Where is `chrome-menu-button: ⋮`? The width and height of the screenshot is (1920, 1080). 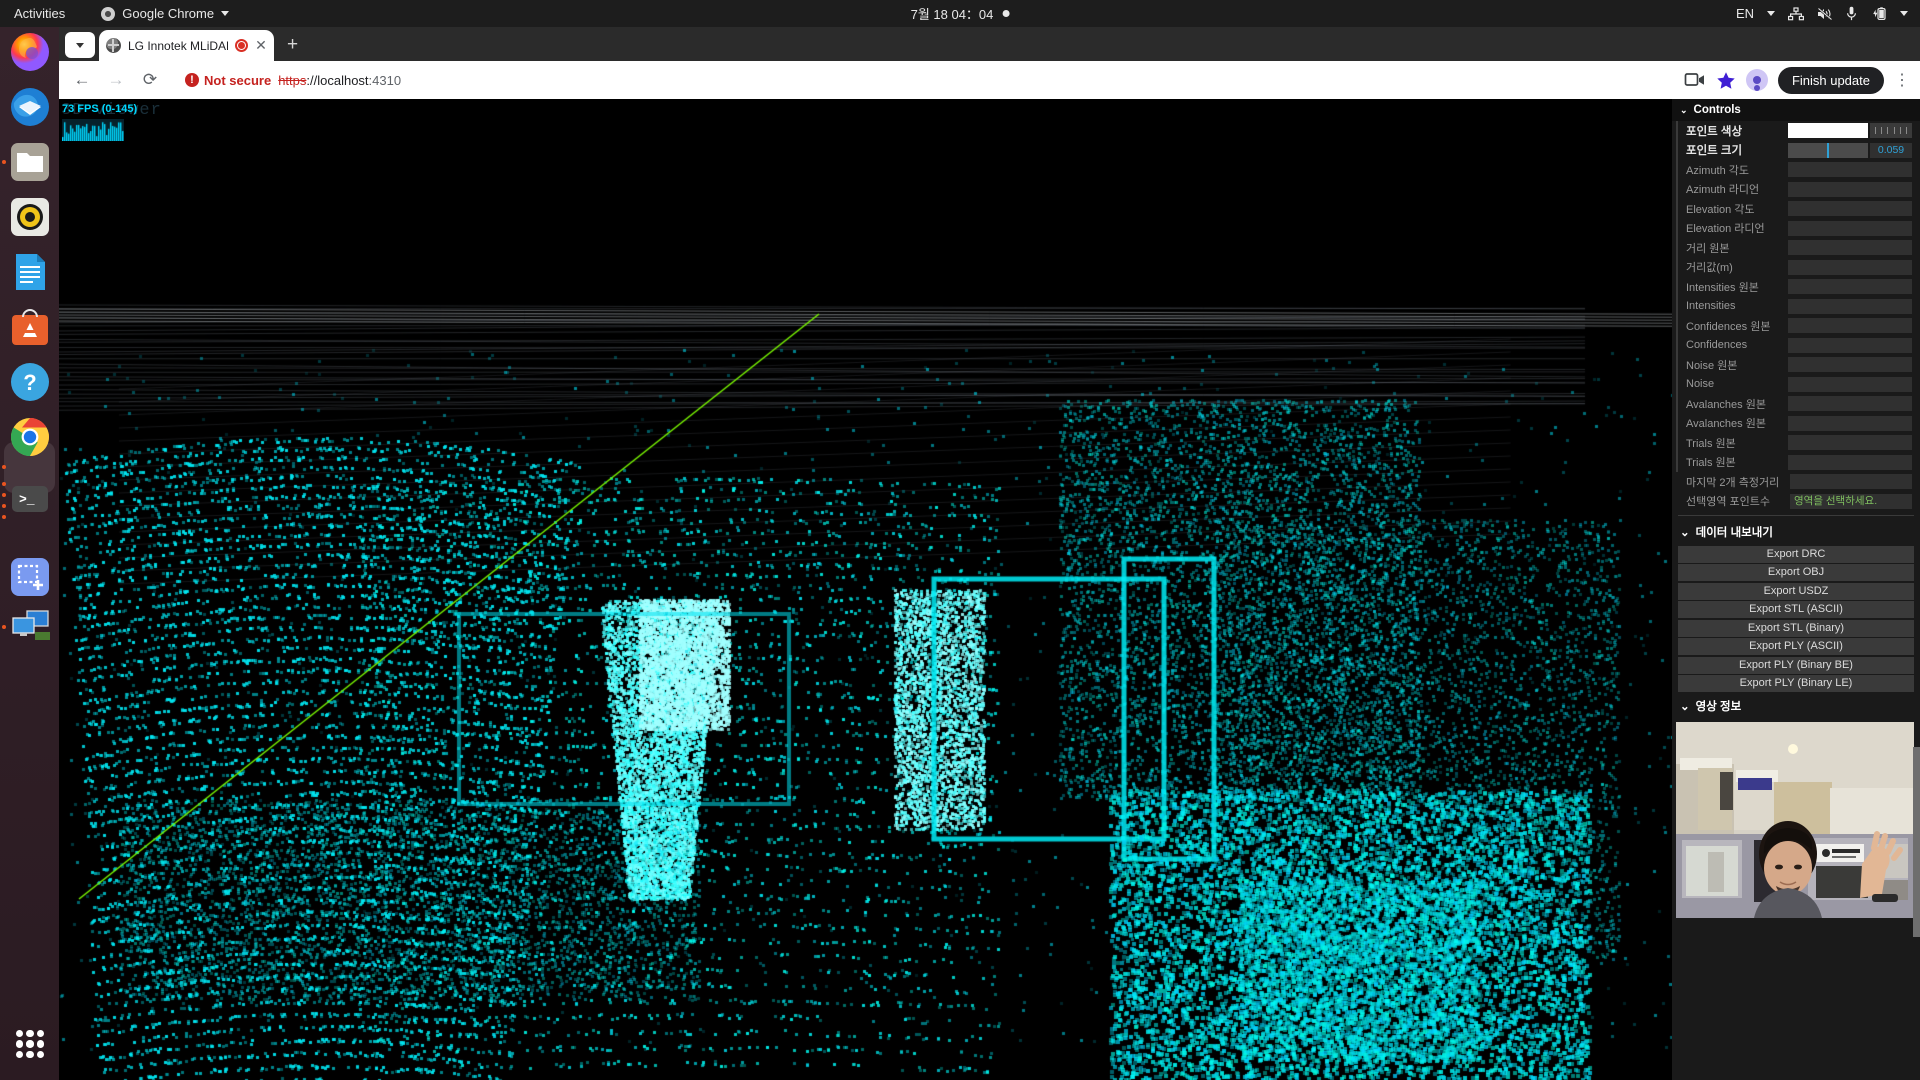 chrome-menu-button: ⋮ is located at coordinates (1902, 80).